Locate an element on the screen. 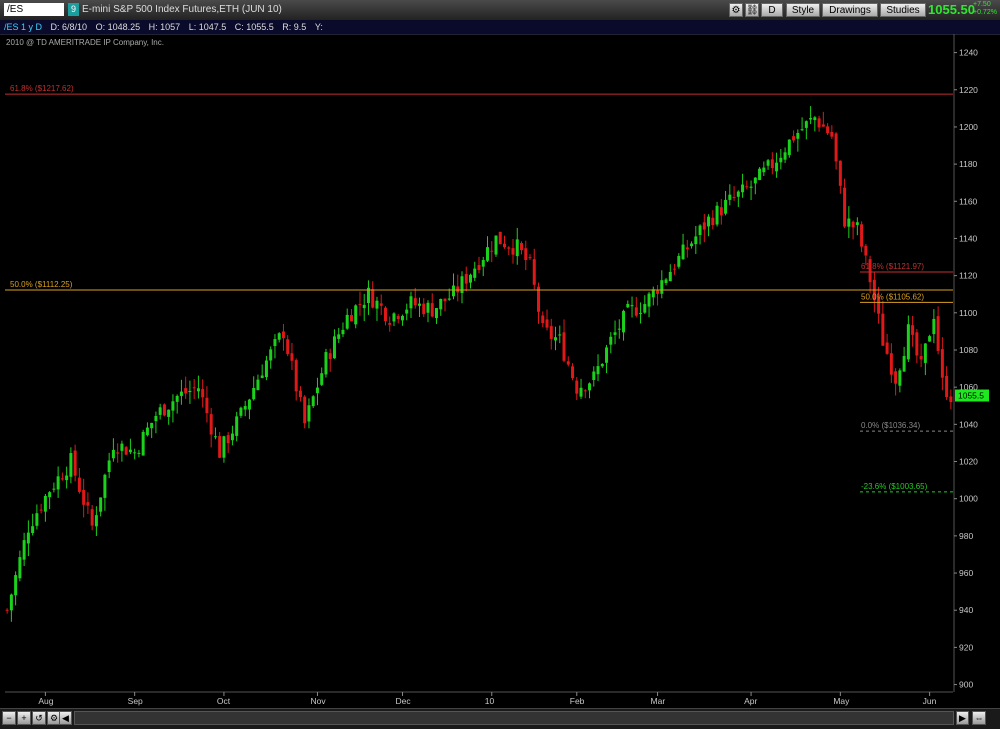 This screenshot has width=1000, height=729. fit-icon: ⇔ is located at coordinates (979, 718).